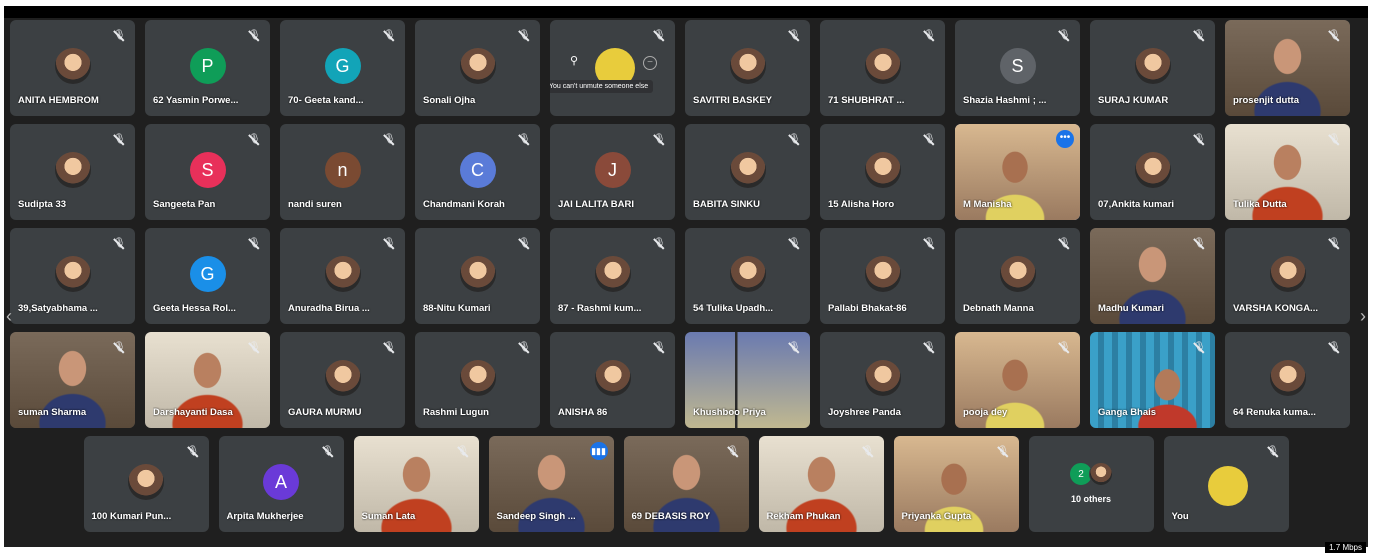 This screenshot has height=553, width=1374. I want to click on participant-name: 07,Ankita kumari, so click(1136, 204).